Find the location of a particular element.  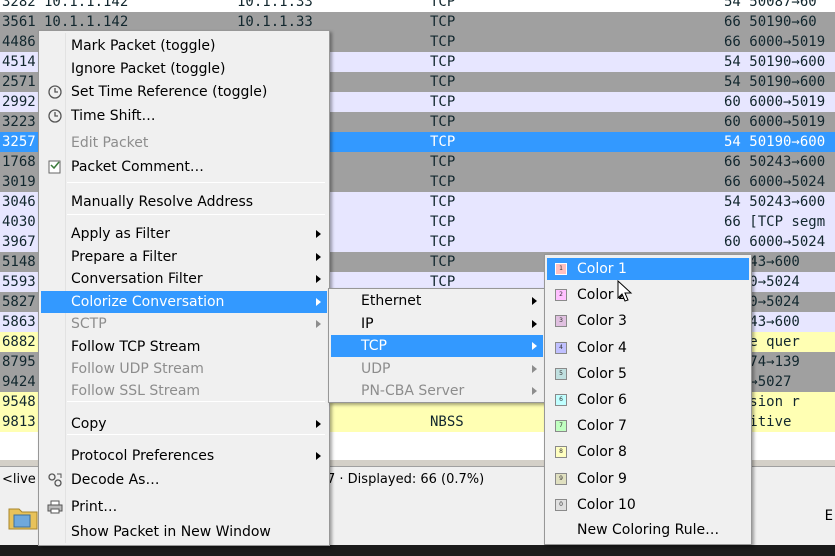

mark-packet-menu-item: Mark Packet (toggle) is located at coordinates (184, 46).